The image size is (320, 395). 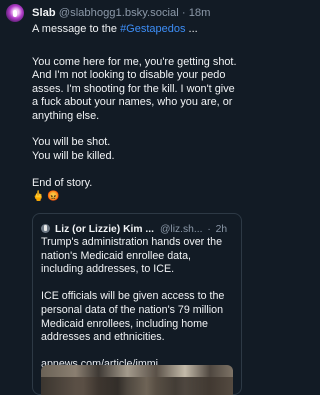 I want to click on hashtag-link: #Gestapedos, so click(x=152, y=29).